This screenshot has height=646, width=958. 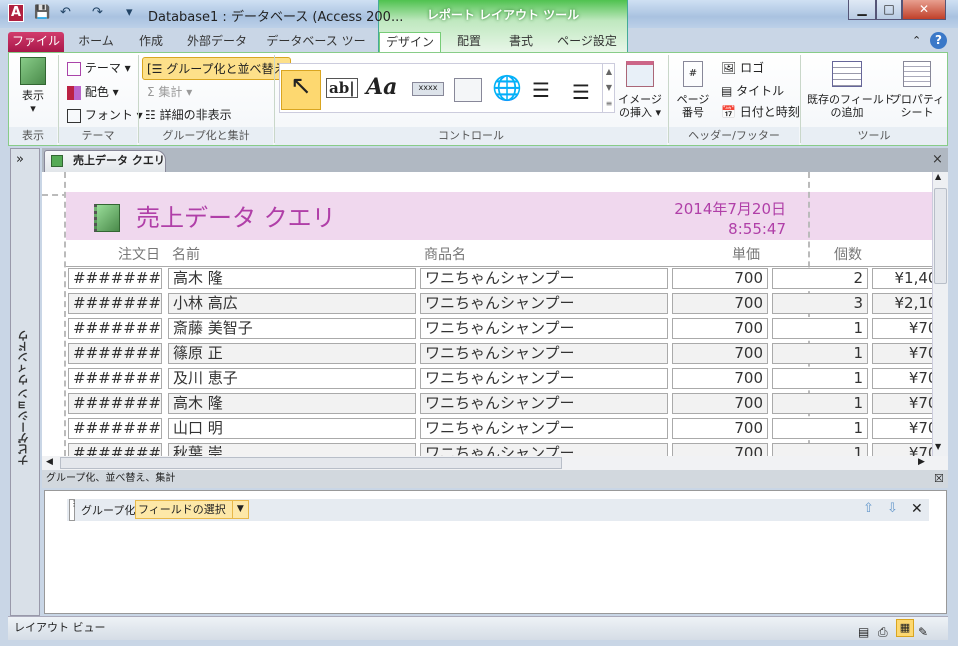 What do you see at coordinates (151, 42) in the screenshot?
I see `tab-create: 作成` at bounding box center [151, 42].